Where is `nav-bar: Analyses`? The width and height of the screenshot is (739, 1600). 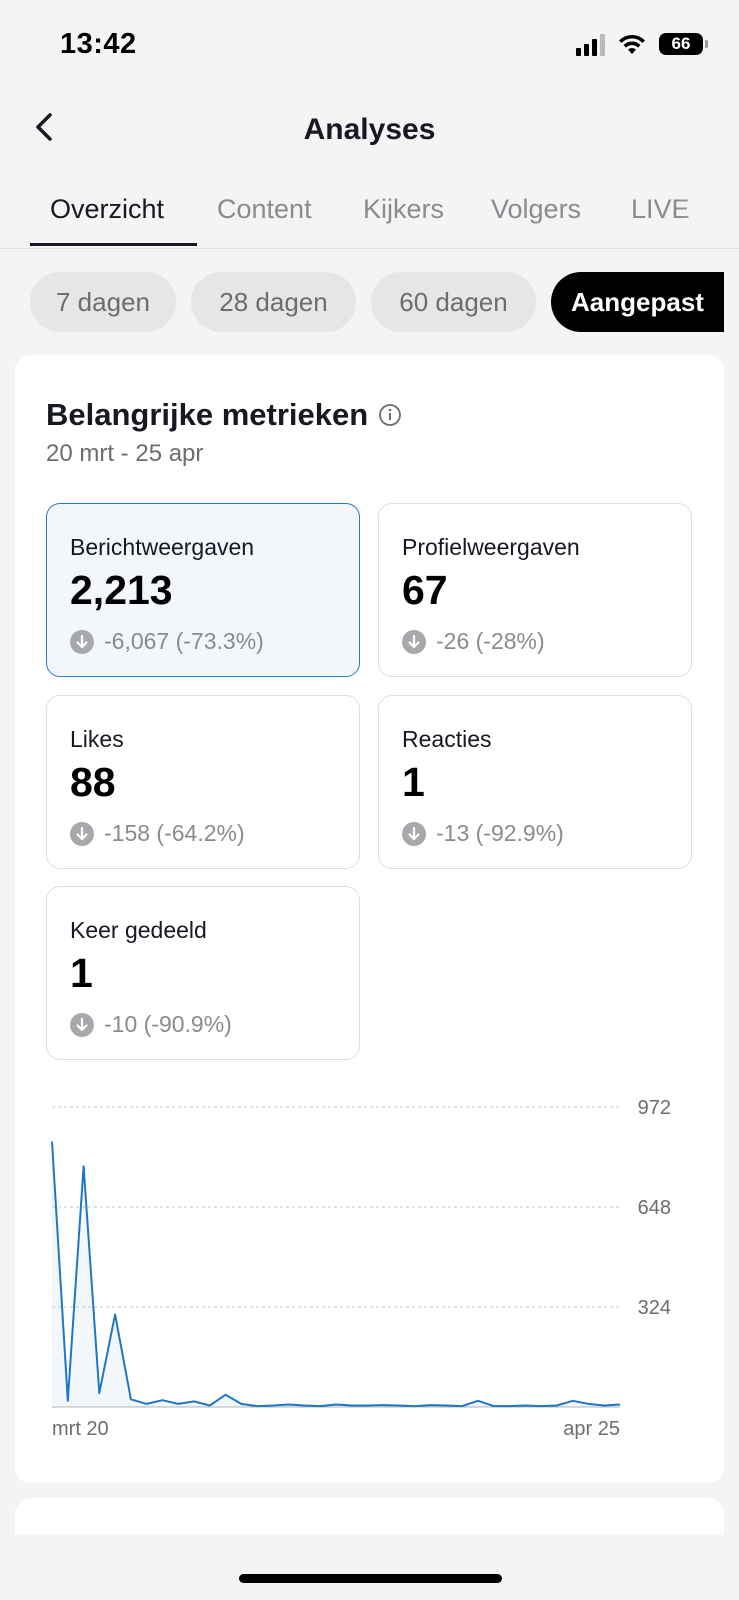
nav-bar: Analyses is located at coordinates (369, 130).